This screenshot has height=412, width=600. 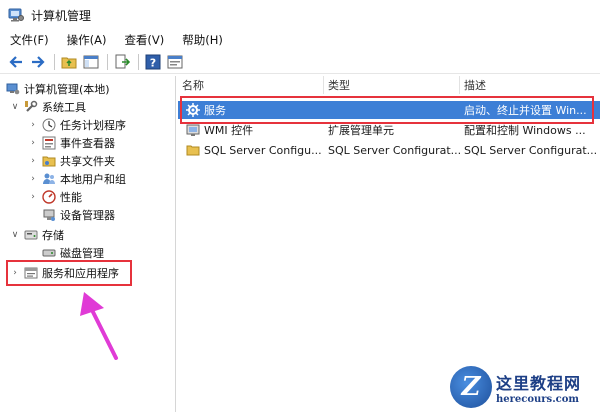 What do you see at coordinates (69, 62) in the screenshot?
I see `up-folder-icon` at bounding box center [69, 62].